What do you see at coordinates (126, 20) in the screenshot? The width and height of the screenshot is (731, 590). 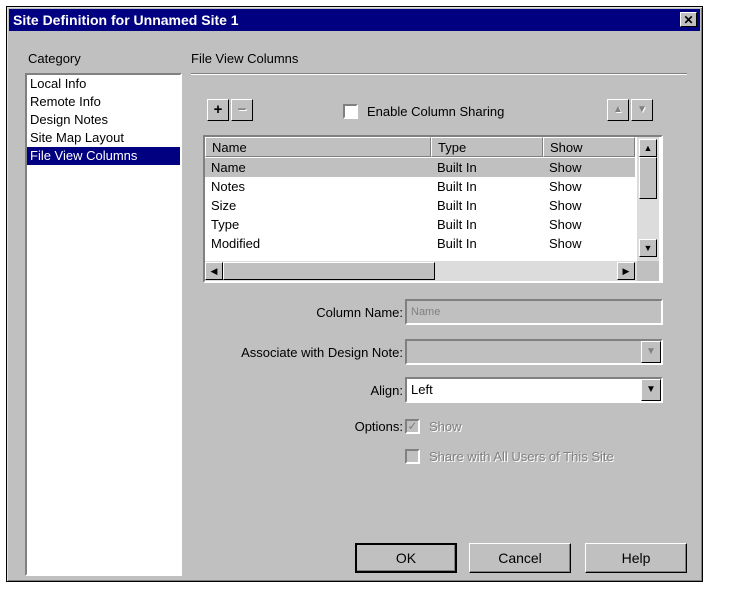 I see `window-title: Site Definition for Unnamed Site 1` at bounding box center [126, 20].